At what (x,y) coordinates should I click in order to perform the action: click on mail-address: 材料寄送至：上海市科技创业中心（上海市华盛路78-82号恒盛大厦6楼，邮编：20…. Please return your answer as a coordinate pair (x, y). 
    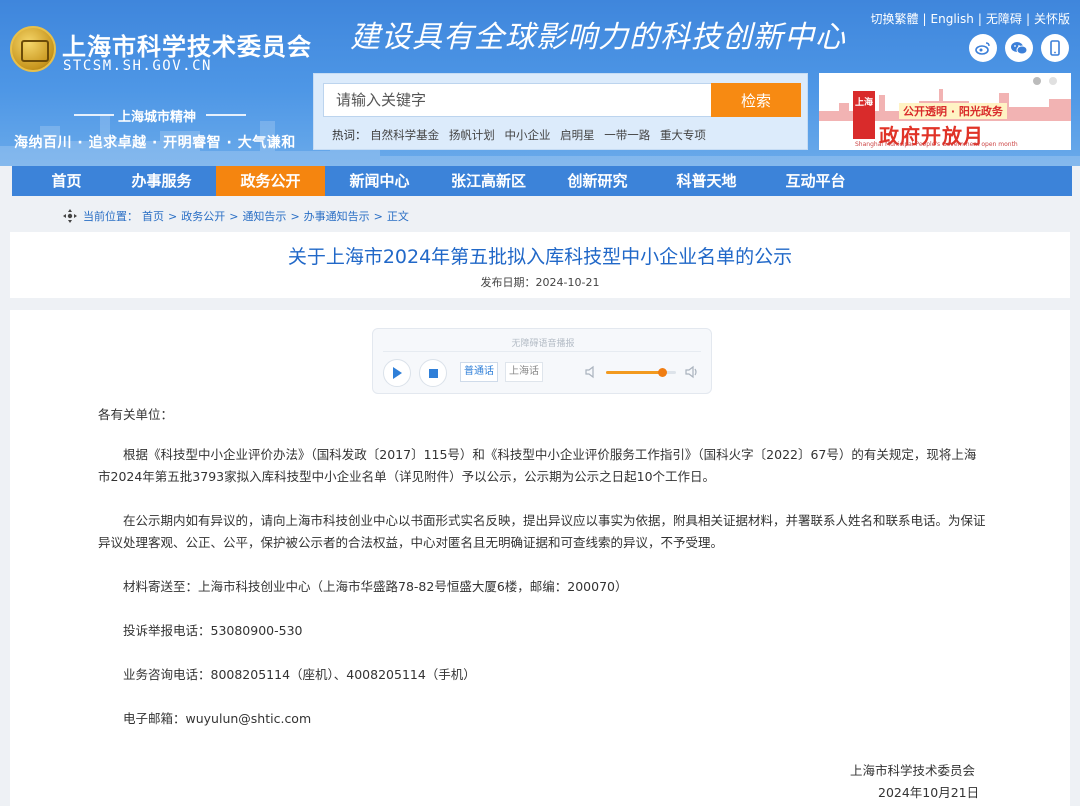
    Looking at the image, I should click on (375, 586).